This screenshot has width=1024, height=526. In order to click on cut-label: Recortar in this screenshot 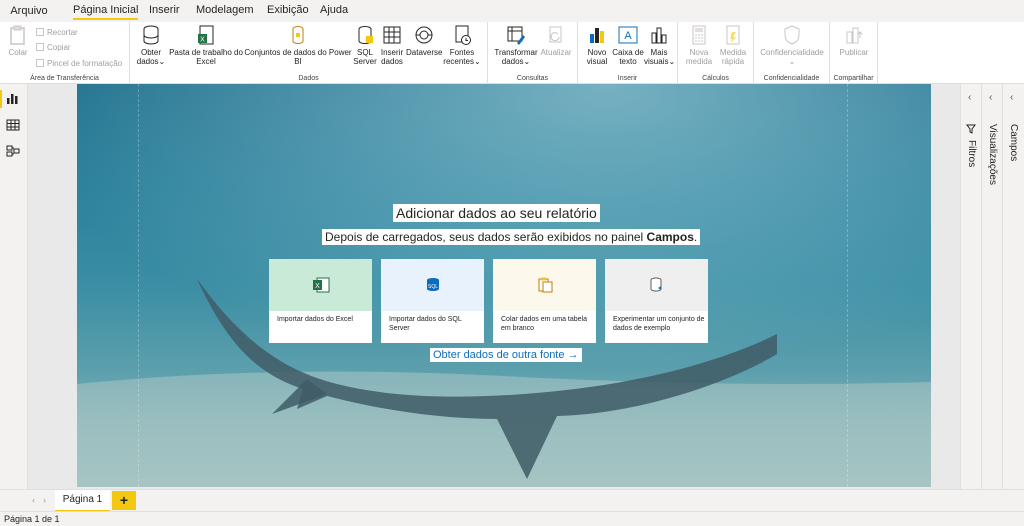, I will do `click(62, 32)`.